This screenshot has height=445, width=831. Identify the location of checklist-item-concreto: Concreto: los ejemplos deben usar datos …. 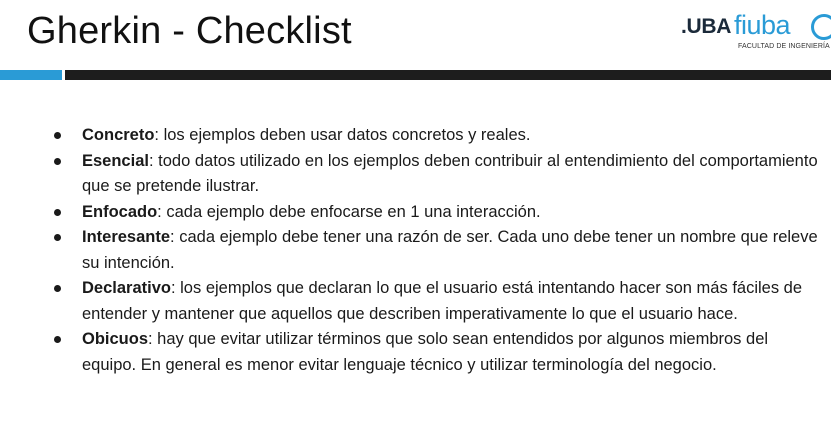
(436, 136).